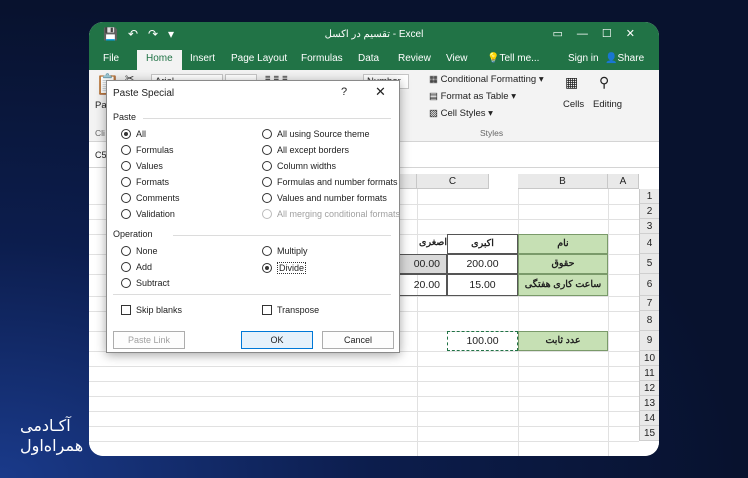 The image size is (748, 478). Describe the element at coordinates (435, 96) in the screenshot. I see `table-icon: ▤` at that location.